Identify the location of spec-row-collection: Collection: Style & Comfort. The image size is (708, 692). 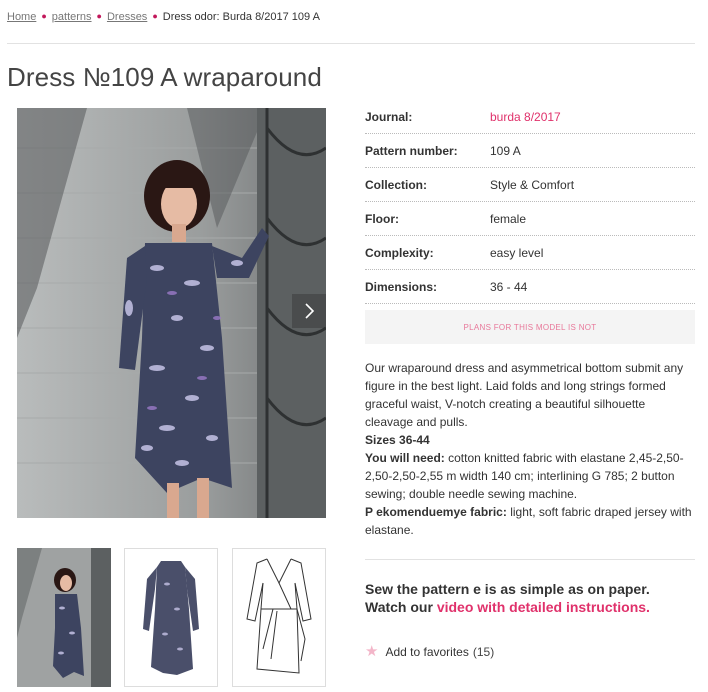
(530, 185).